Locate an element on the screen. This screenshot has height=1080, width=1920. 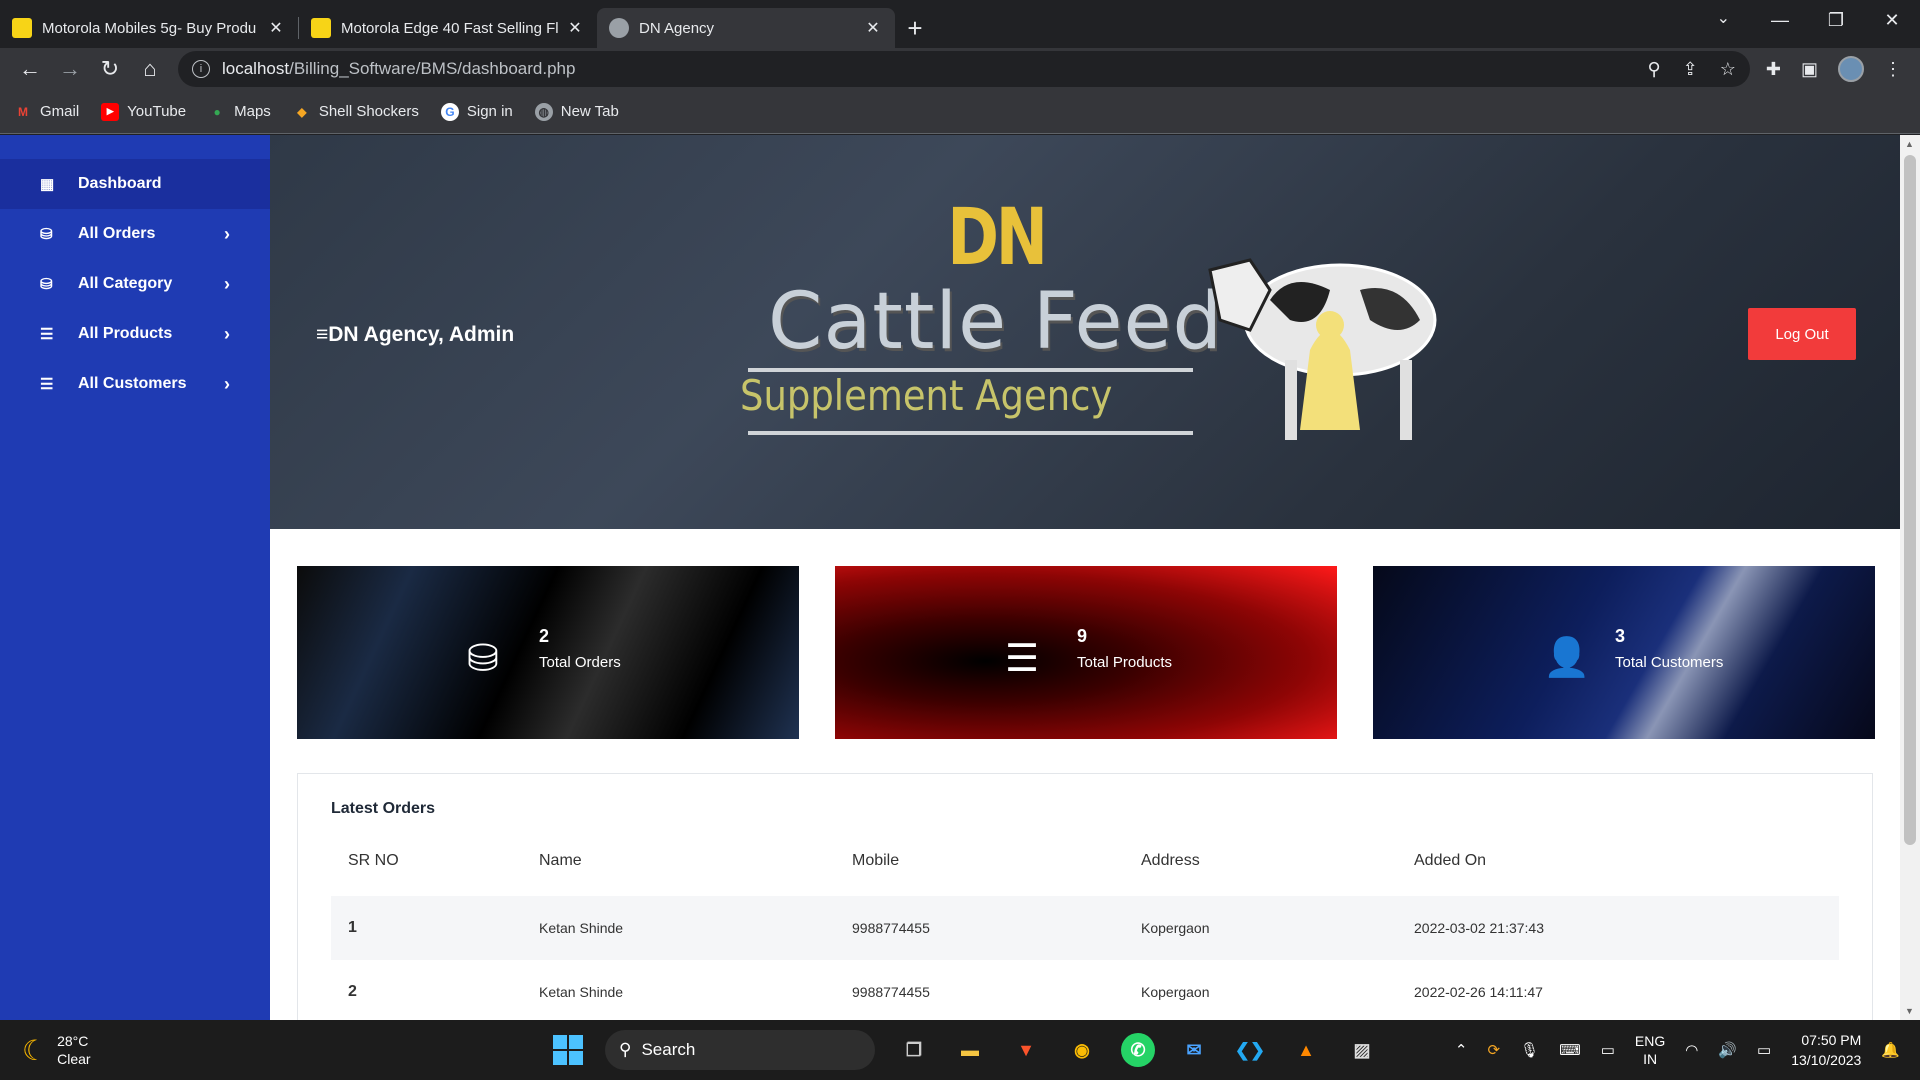
bookmark-label: New Tab is located at coordinates (589, 111).